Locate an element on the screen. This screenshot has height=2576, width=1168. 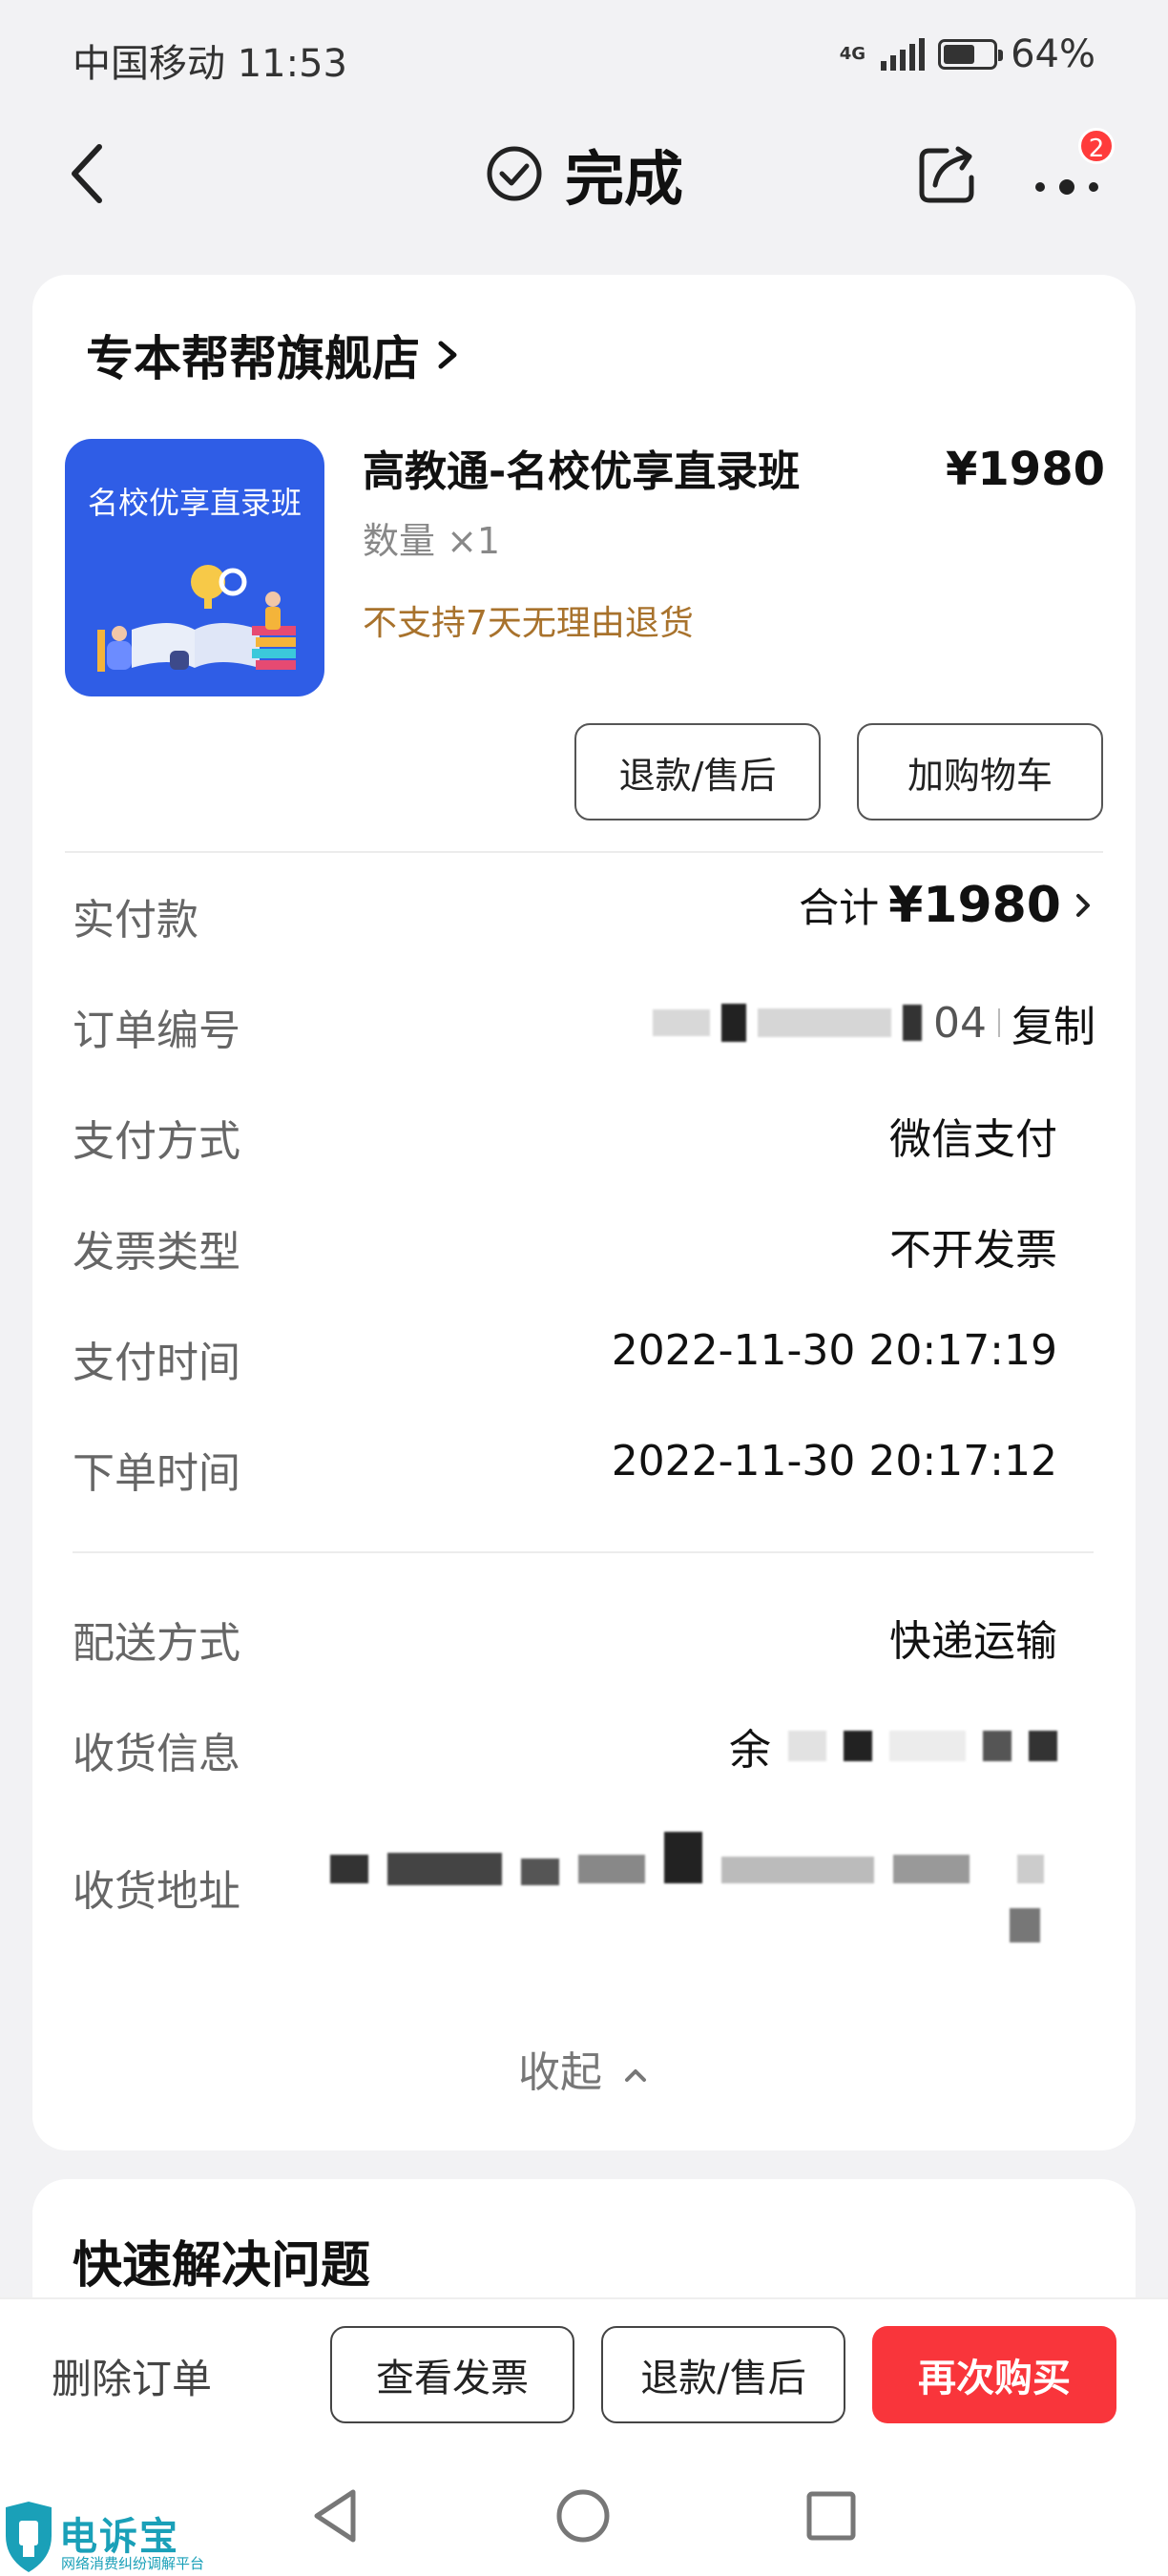
status-icons: 4G 64% is located at coordinates (967, 54).